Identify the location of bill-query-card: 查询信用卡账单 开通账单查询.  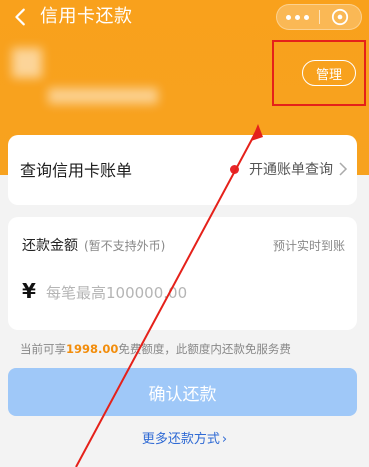
(182, 170).